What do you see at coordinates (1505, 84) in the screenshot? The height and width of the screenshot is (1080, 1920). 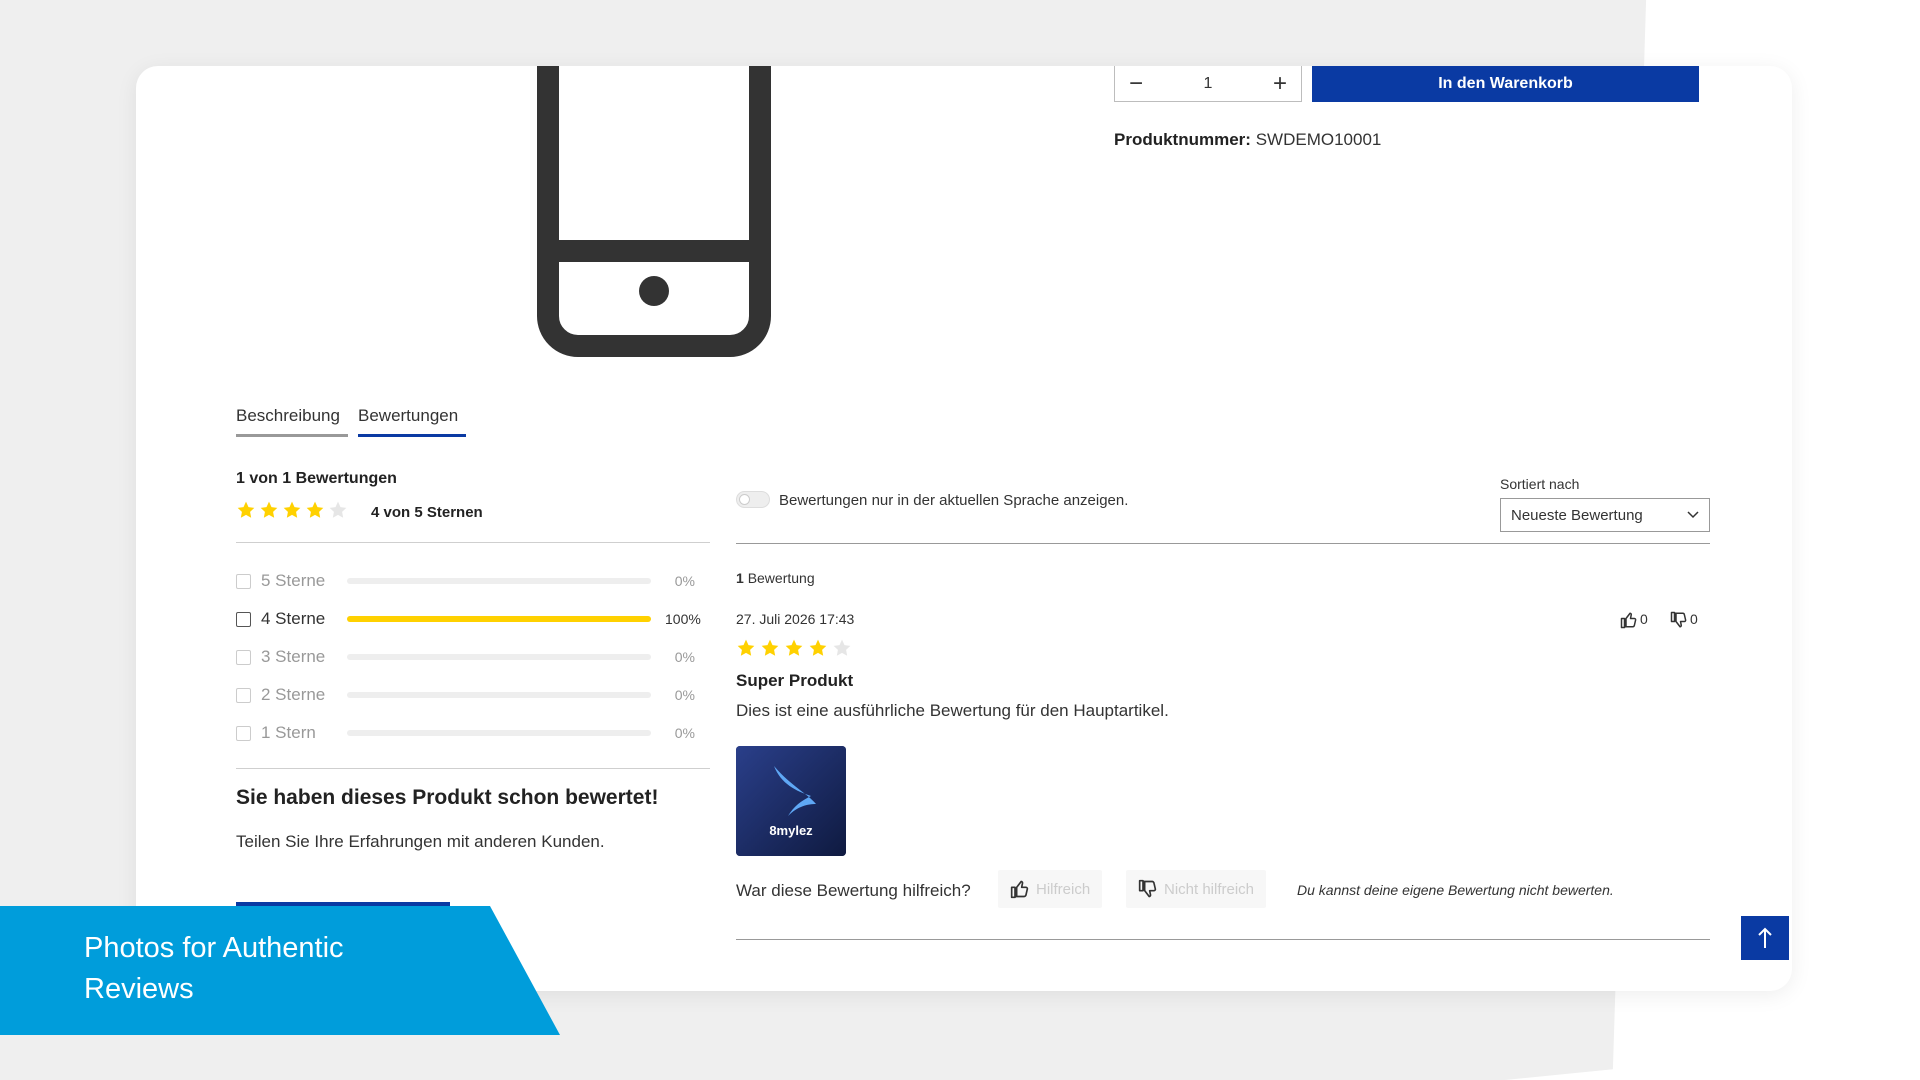 I see `add-to-cart-button: In den Warenkorb` at bounding box center [1505, 84].